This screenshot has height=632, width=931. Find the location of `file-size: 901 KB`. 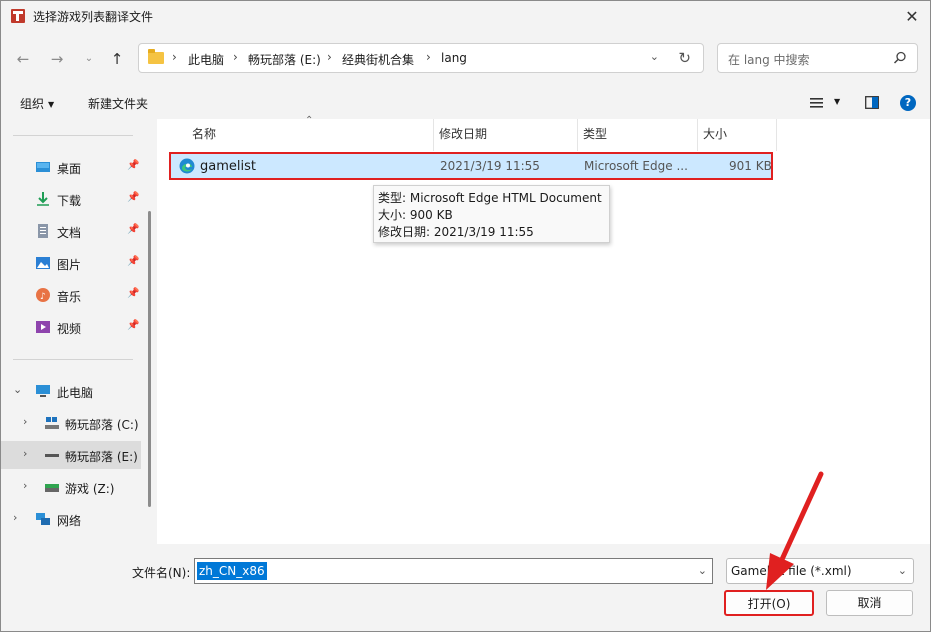

file-size: 901 KB is located at coordinates (750, 166).